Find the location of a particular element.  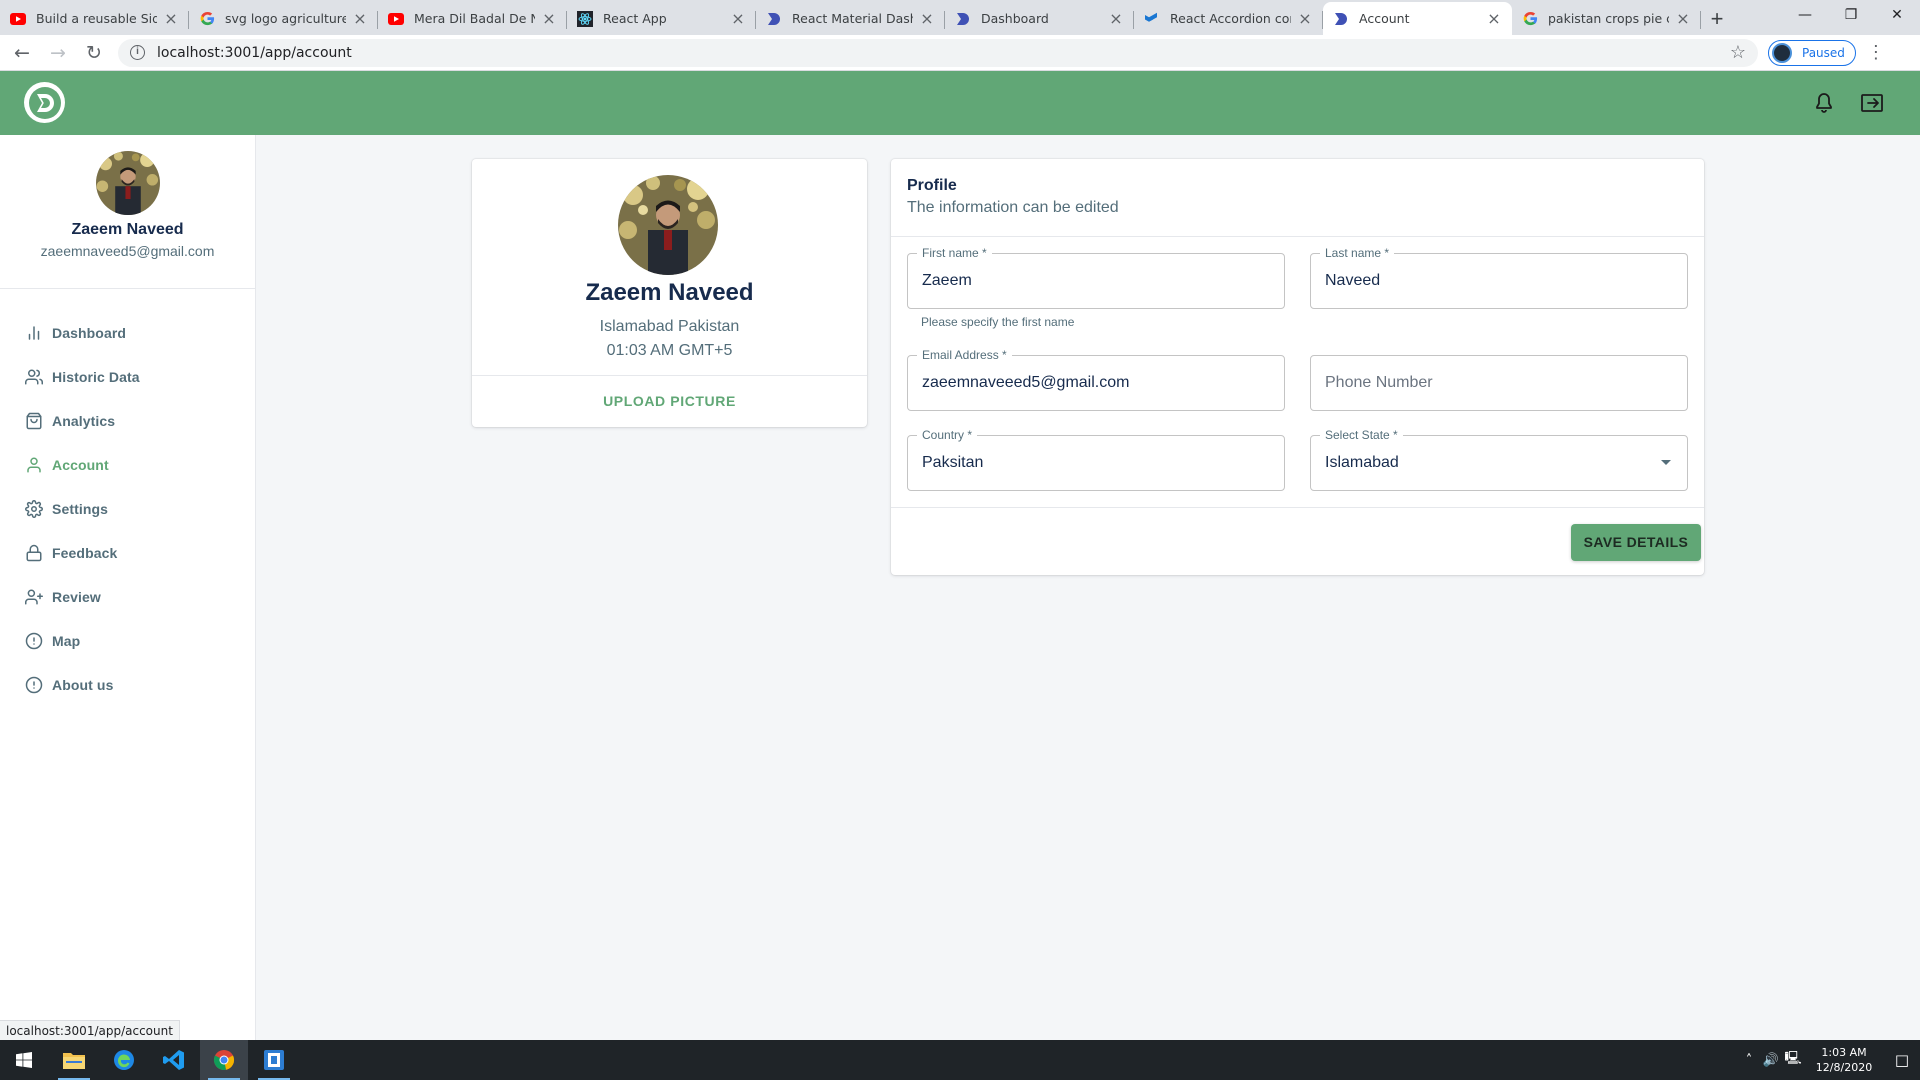

vscode-icon is located at coordinates (174, 1060).